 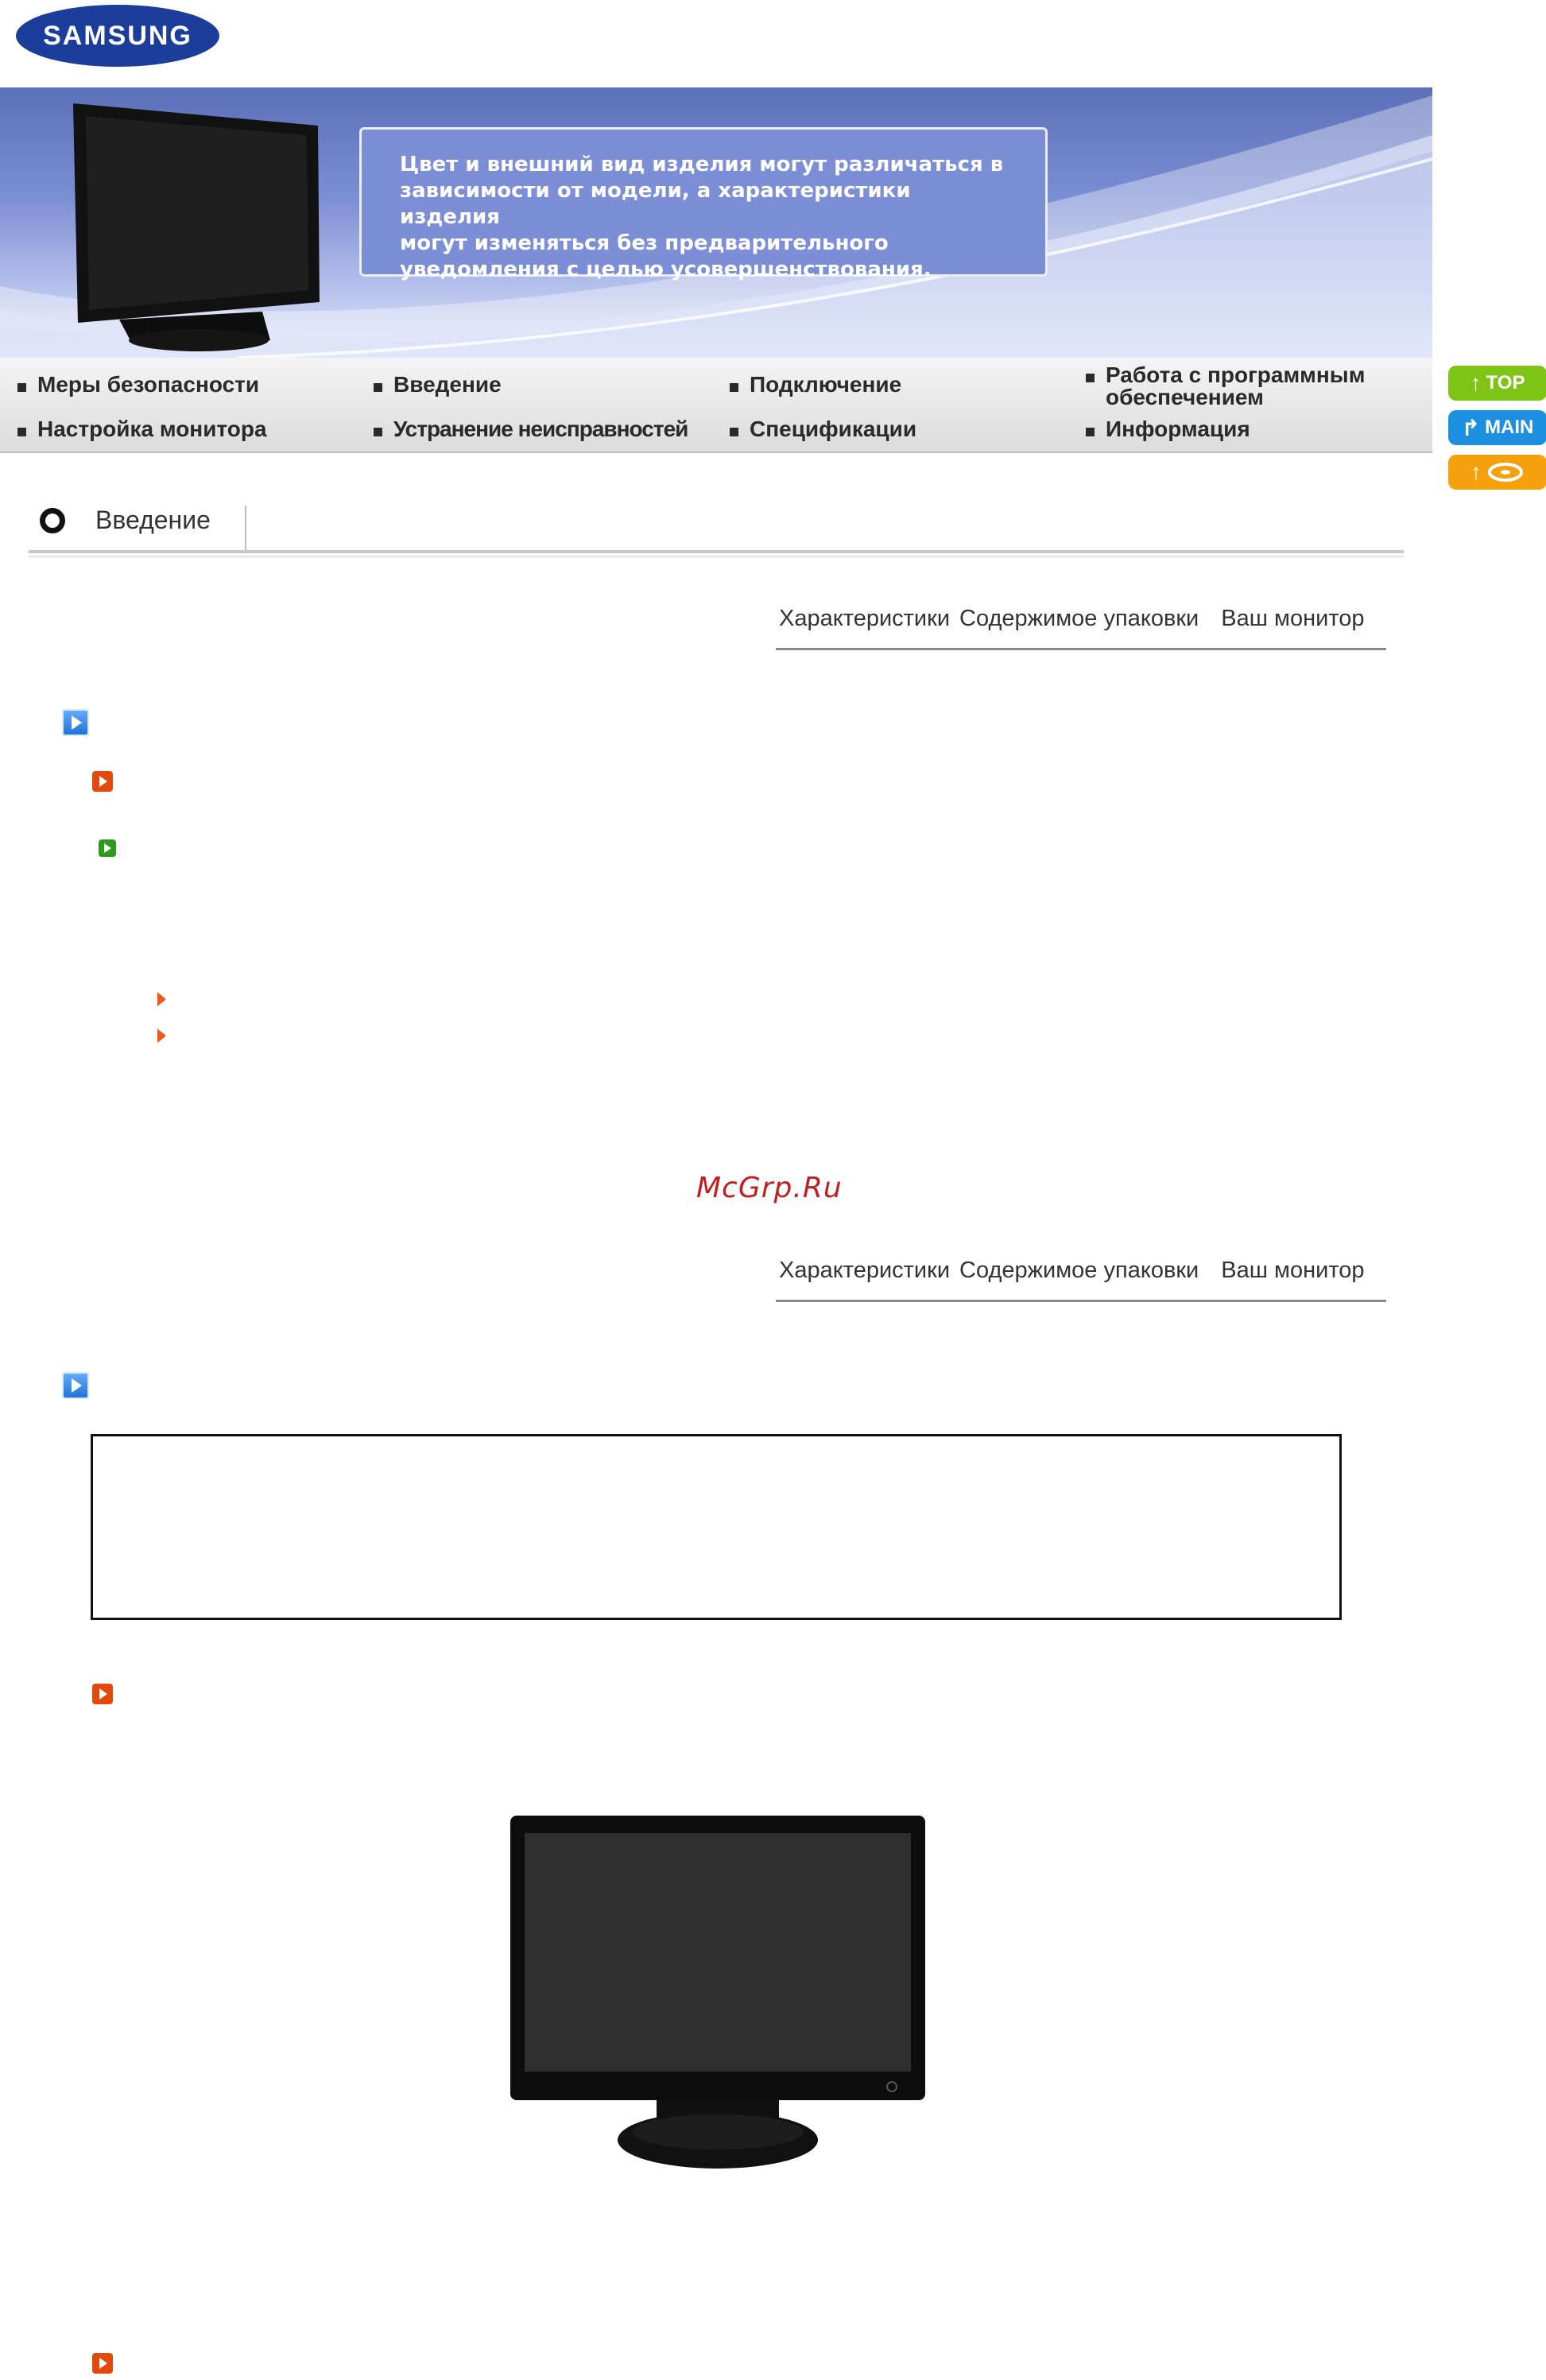 I want to click on back-to-disc-button: ↑, so click(x=1497, y=472).